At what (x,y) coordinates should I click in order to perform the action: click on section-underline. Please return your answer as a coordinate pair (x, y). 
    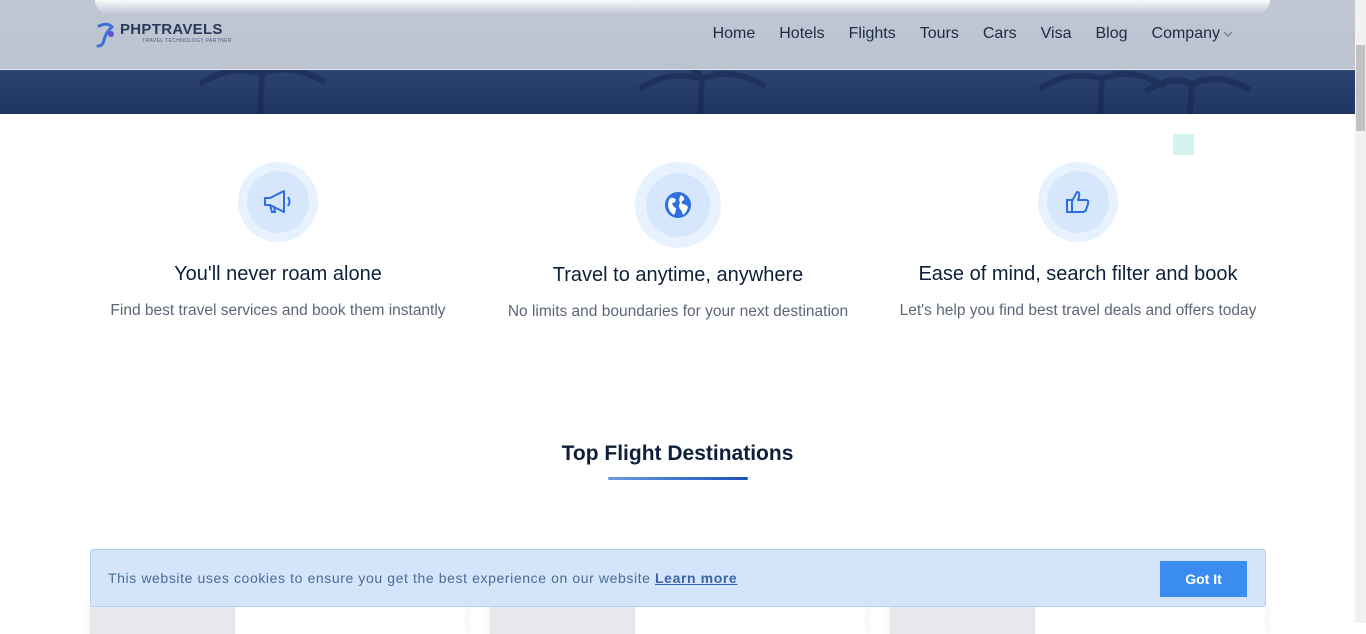
    Looking at the image, I should click on (678, 478).